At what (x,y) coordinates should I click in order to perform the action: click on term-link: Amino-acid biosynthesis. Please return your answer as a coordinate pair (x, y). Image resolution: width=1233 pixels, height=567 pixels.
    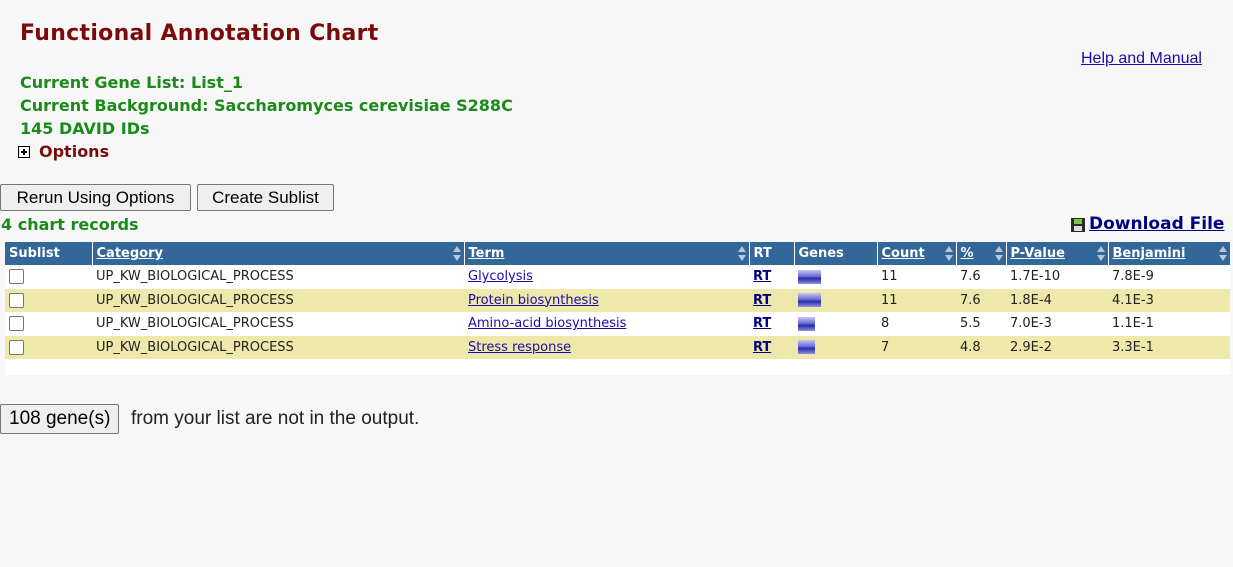
    Looking at the image, I should click on (547, 323).